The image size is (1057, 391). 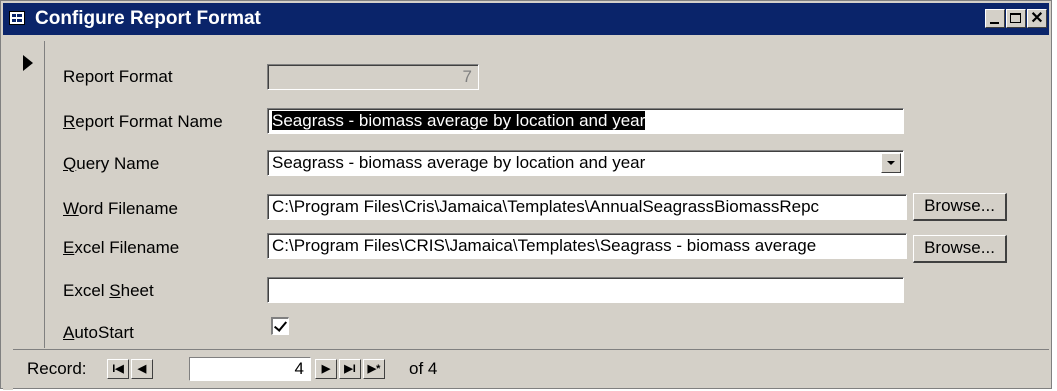 What do you see at coordinates (69, 121) in the screenshot?
I see `report-format-name-accel: R` at bounding box center [69, 121].